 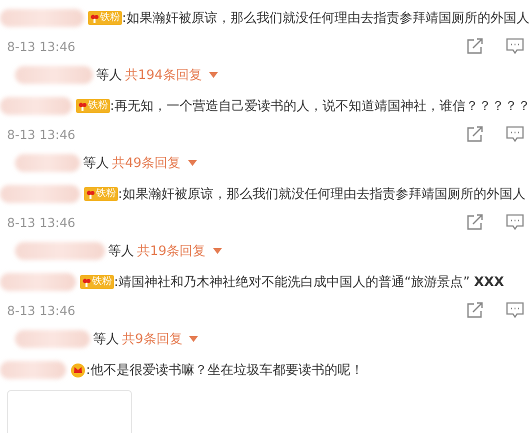 What do you see at coordinates (146, 163) in the screenshot?
I see `reply-count-link: 共49条回复` at bounding box center [146, 163].